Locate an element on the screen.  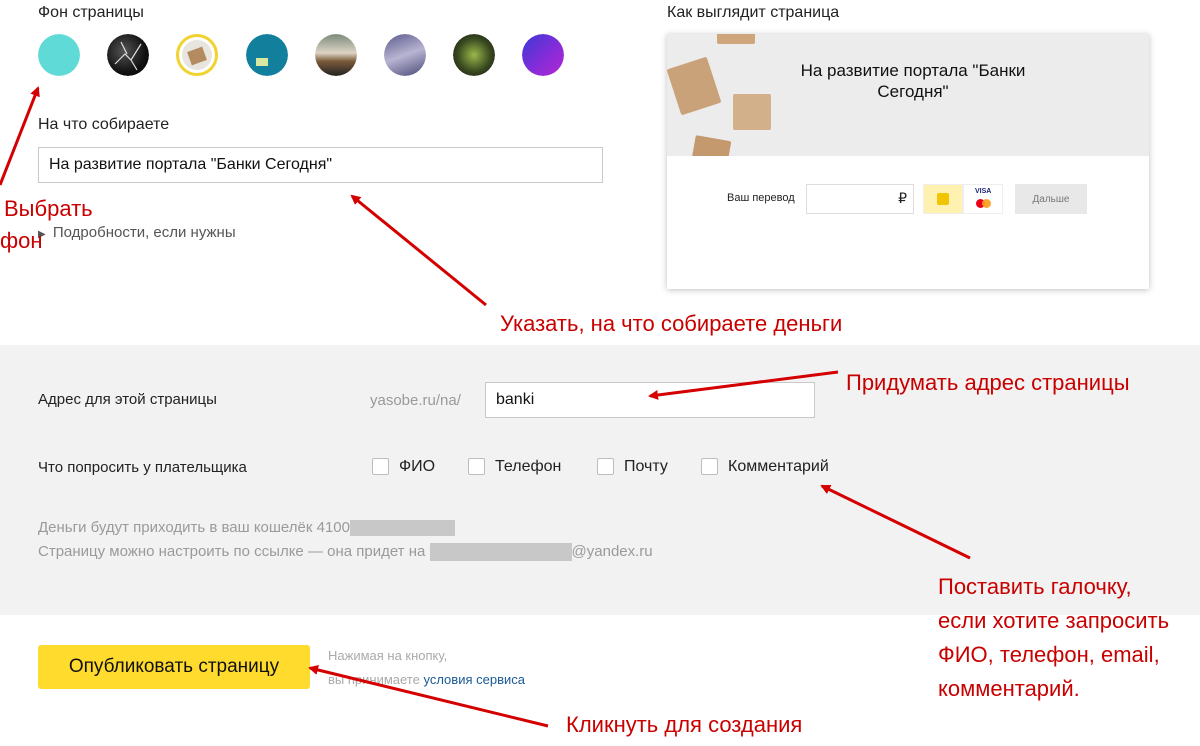
checkbox-comment-label: Комментарий is located at coordinates (778, 466).